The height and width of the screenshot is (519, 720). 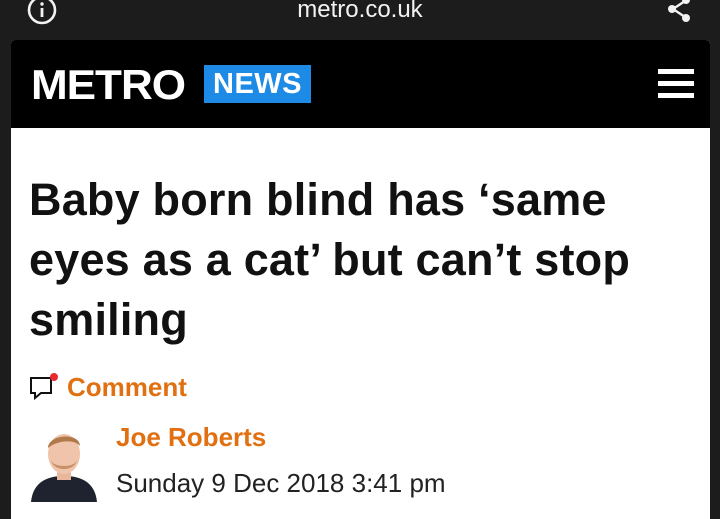 I want to click on author-avatar, so click(x=64, y=463).